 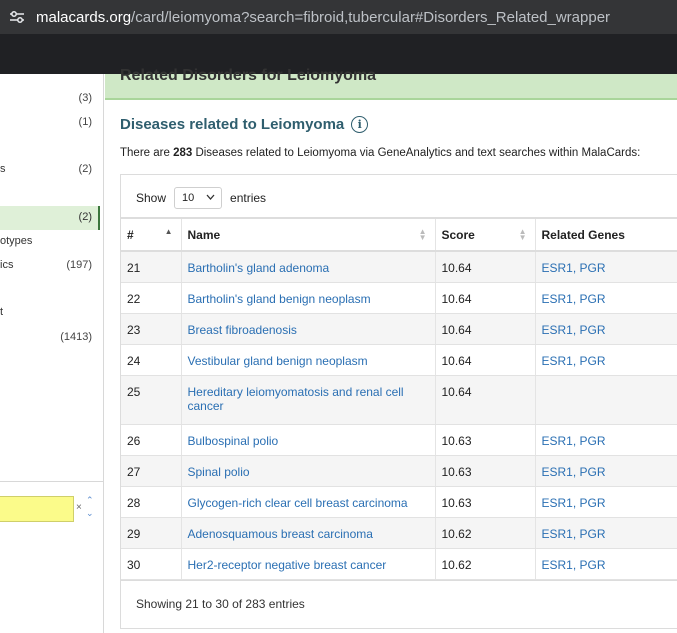 What do you see at coordinates (151, 564) in the screenshot?
I see `row-number: 30` at bounding box center [151, 564].